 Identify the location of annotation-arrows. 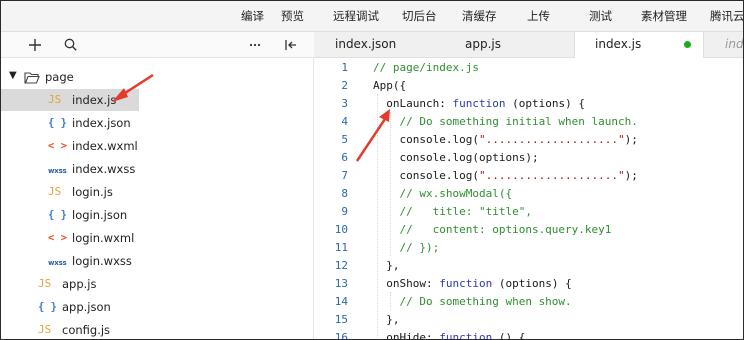
(251, 117).